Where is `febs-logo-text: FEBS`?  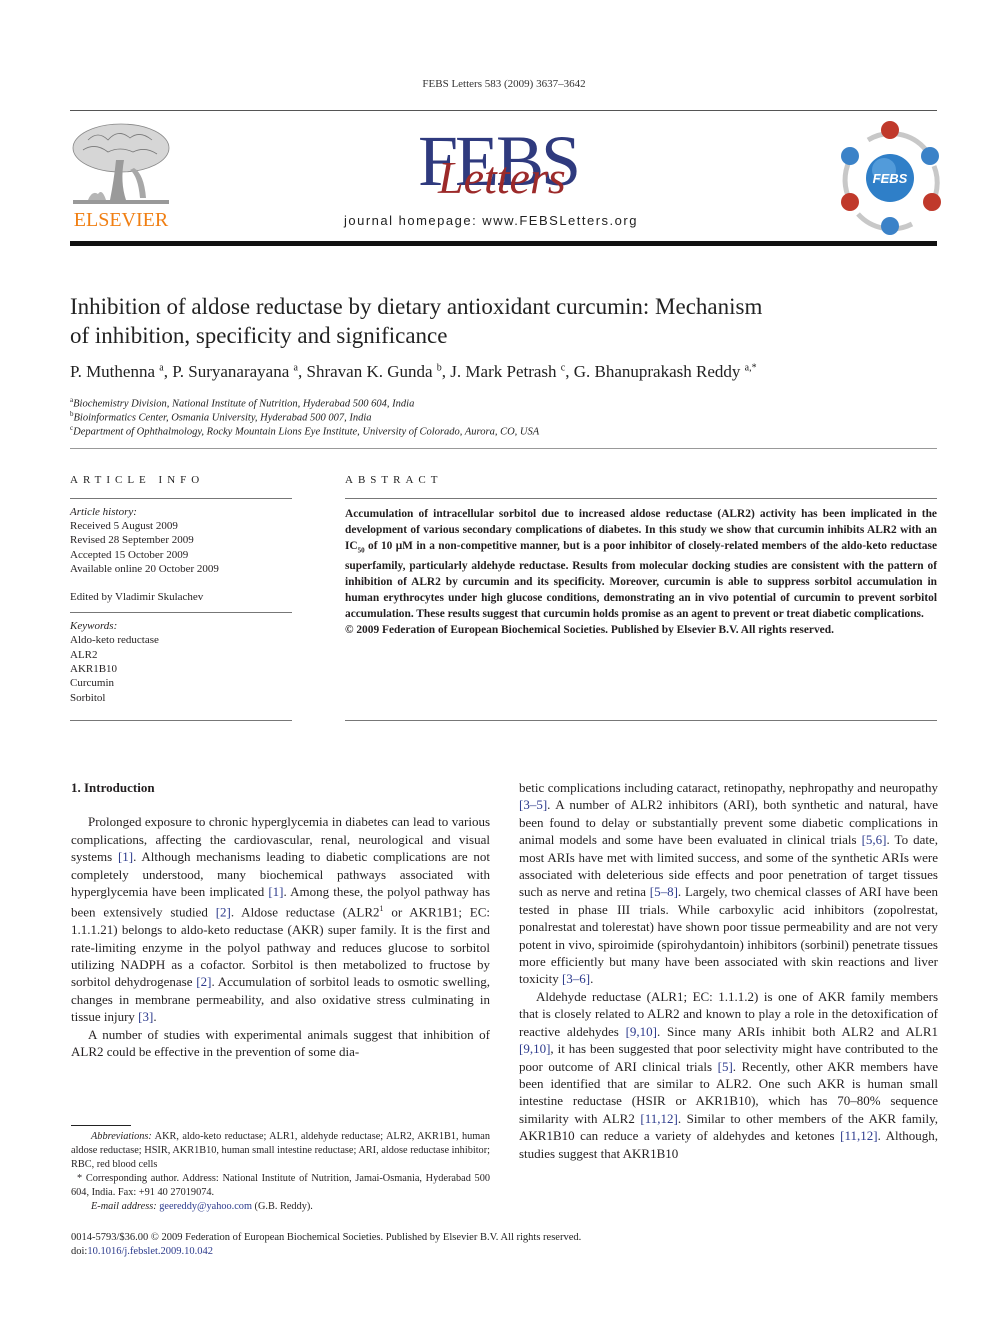
febs-logo-text: FEBS is located at coordinates (890, 178).